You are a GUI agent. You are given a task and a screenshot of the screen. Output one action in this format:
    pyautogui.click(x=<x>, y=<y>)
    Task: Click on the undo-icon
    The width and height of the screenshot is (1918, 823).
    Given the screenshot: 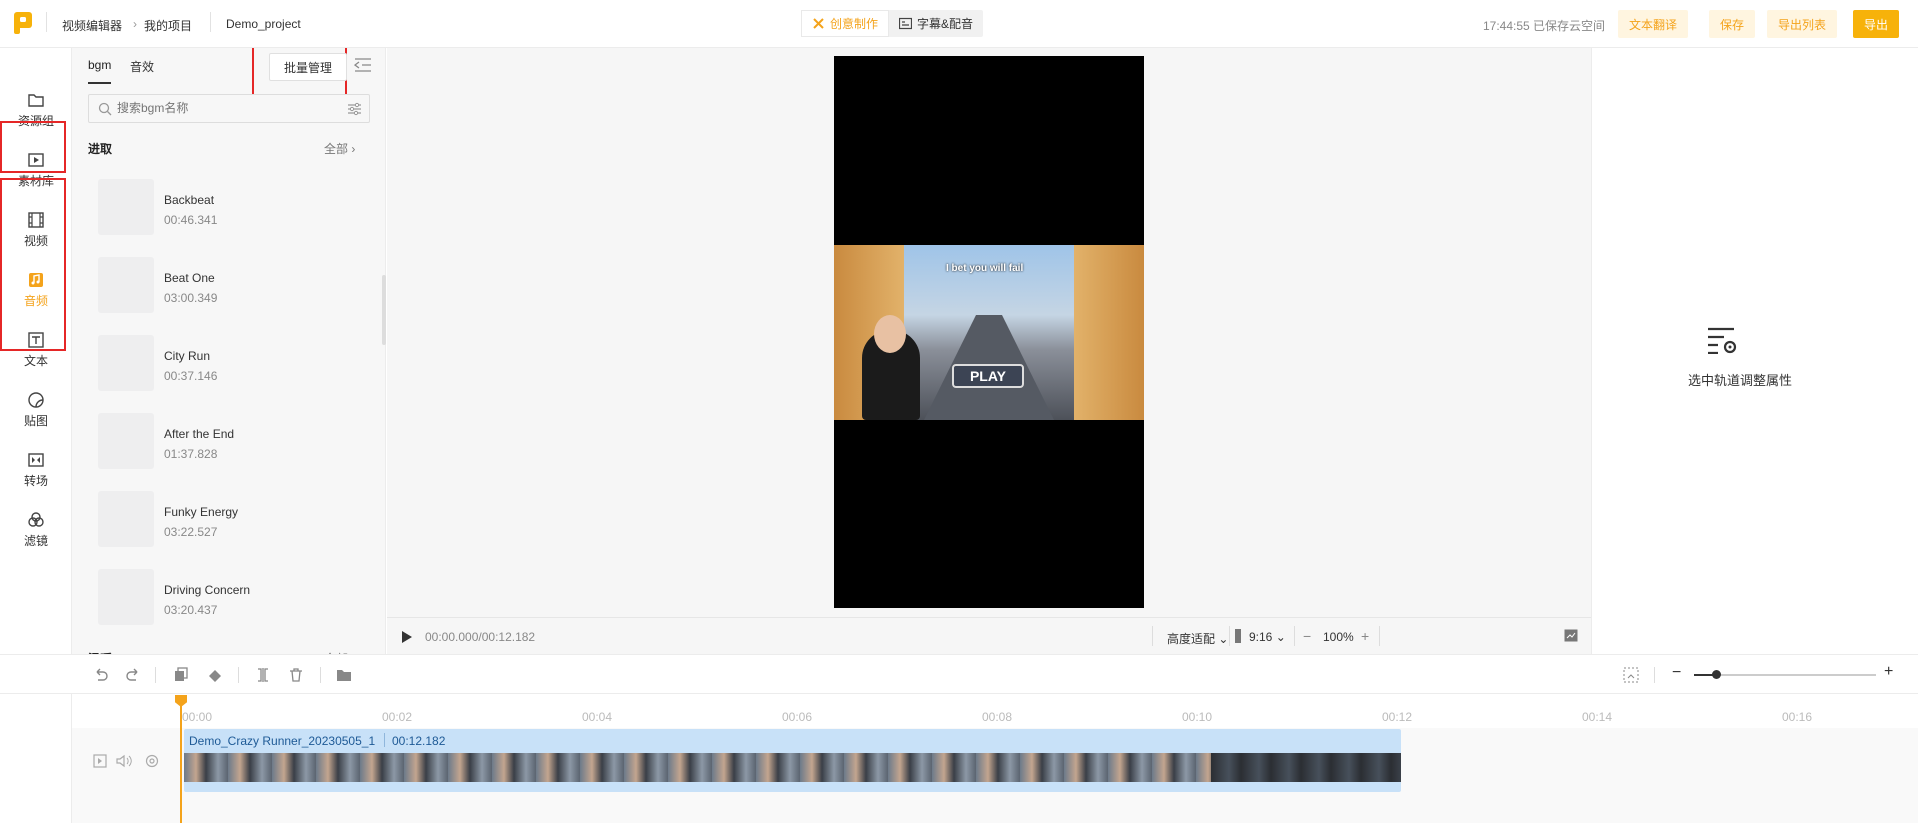 What is the action you would take?
    pyautogui.click(x=101, y=675)
    